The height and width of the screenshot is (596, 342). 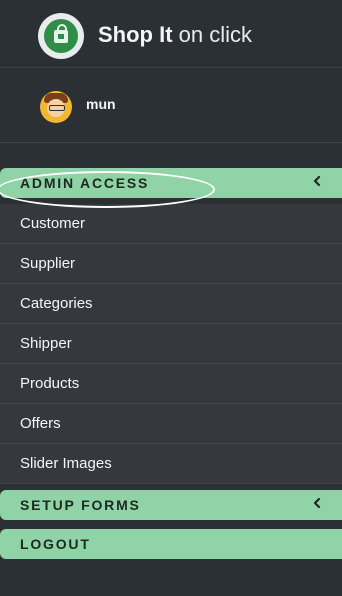 What do you see at coordinates (66, 463) in the screenshot?
I see `menu-item-label: Slider Images` at bounding box center [66, 463].